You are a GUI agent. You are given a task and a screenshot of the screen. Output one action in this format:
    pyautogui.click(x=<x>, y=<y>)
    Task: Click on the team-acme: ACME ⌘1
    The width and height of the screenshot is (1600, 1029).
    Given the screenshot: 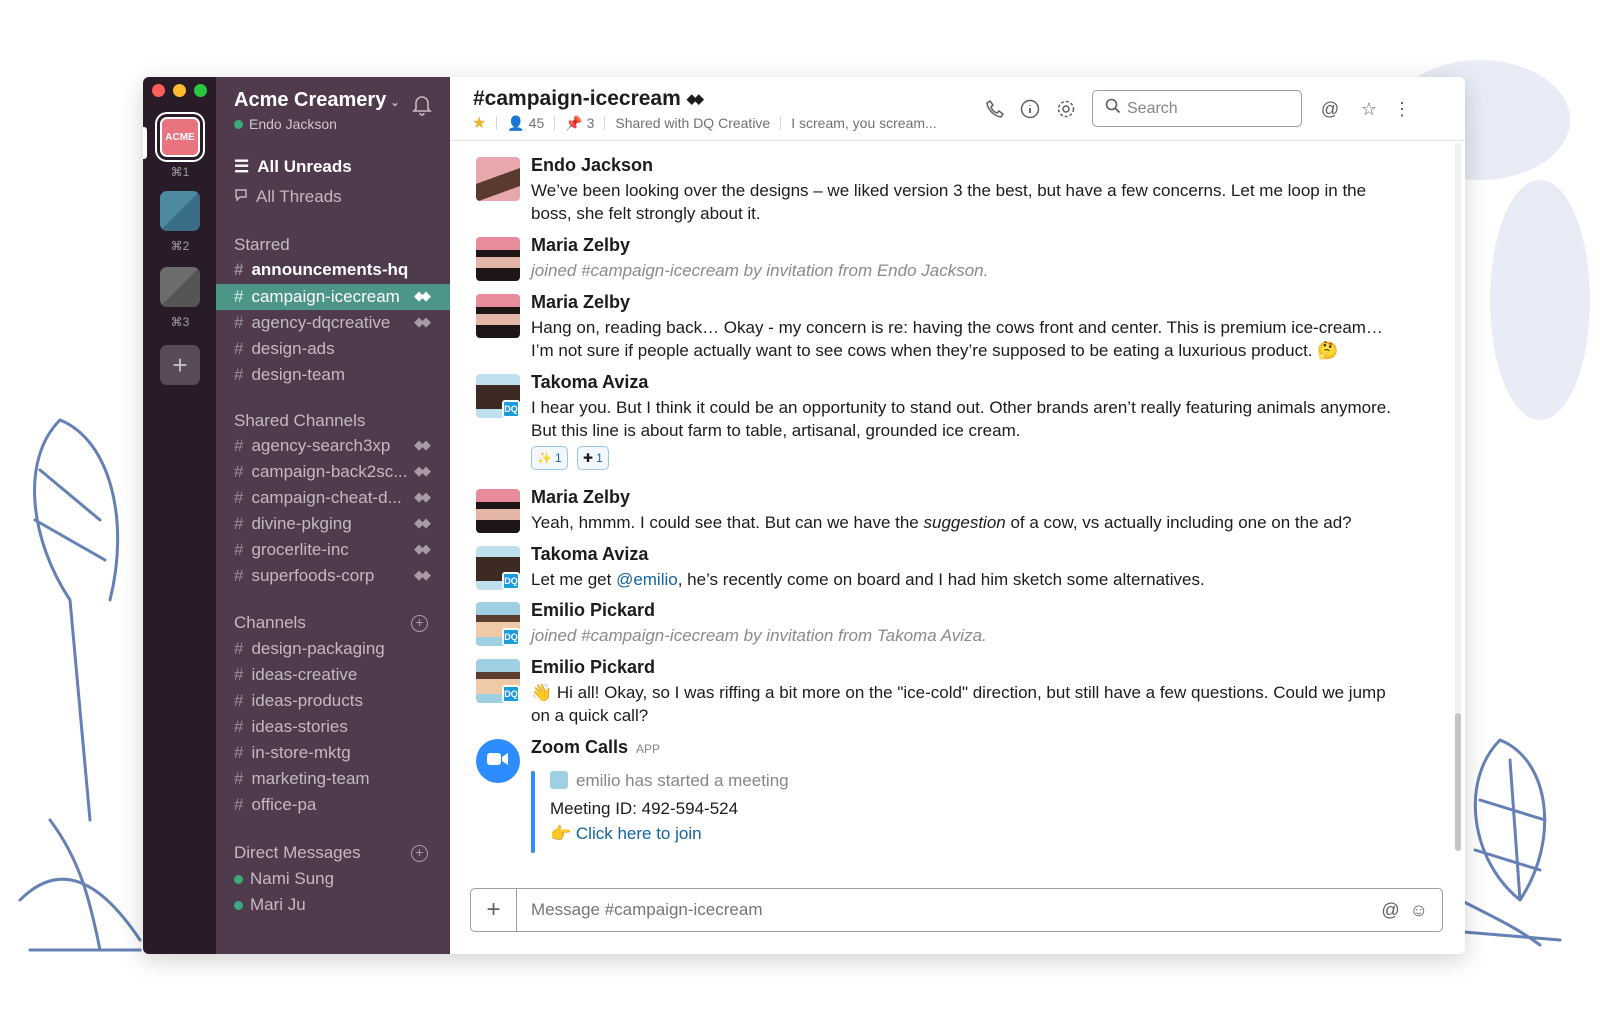 What is the action you would take?
    pyautogui.click(x=180, y=148)
    